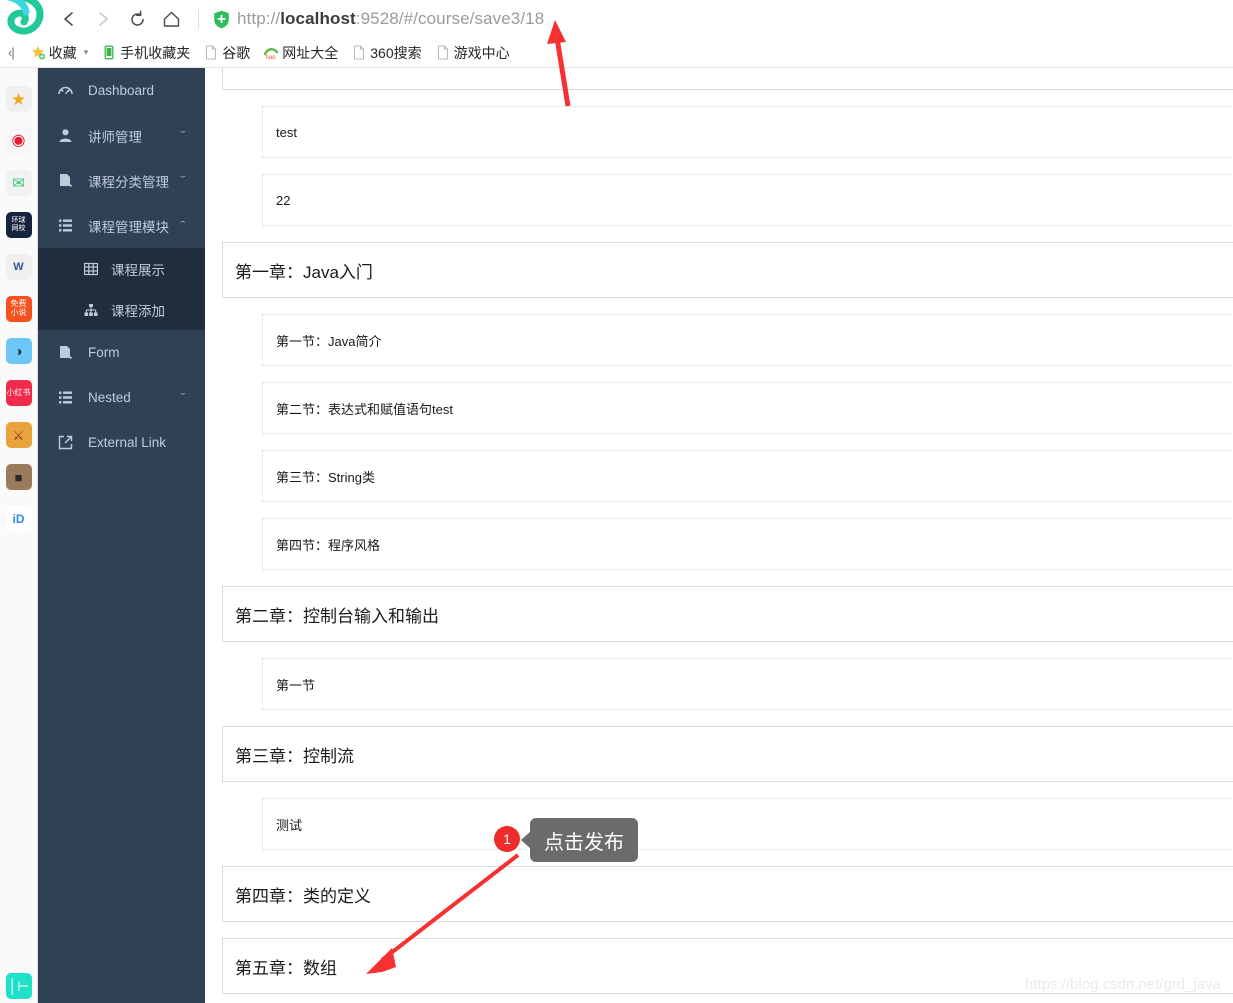 This screenshot has height=1003, width=1233. Describe the element at coordinates (303, 896) in the screenshot. I see `chapter-title: 第四章：类的定义` at that location.